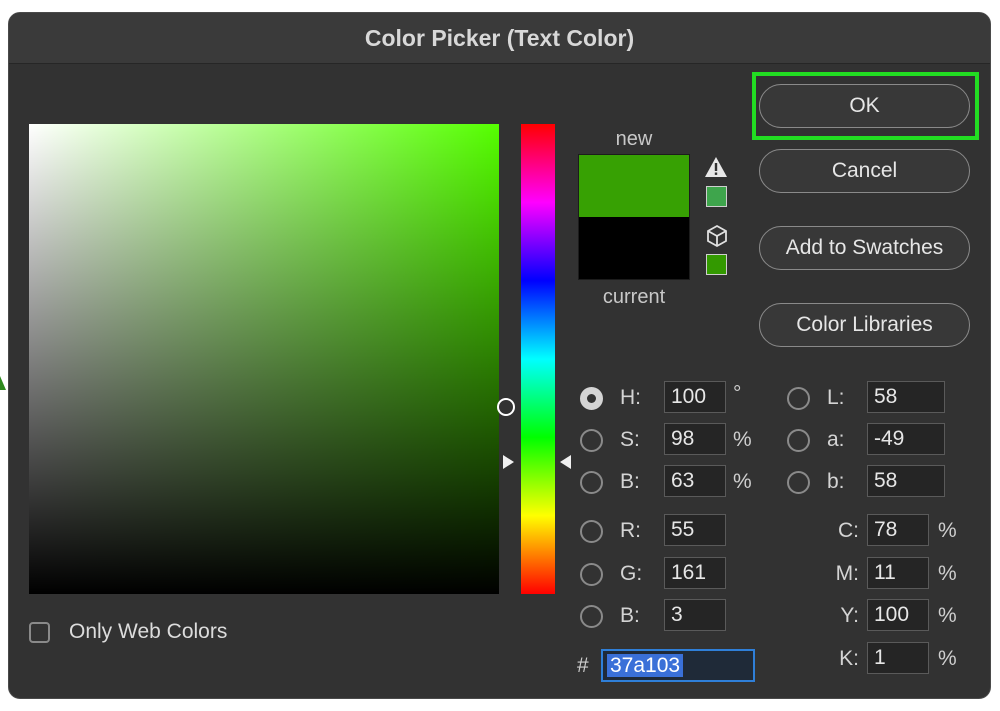  What do you see at coordinates (591, 616) in the screenshot?
I see `radio-blue` at bounding box center [591, 616].